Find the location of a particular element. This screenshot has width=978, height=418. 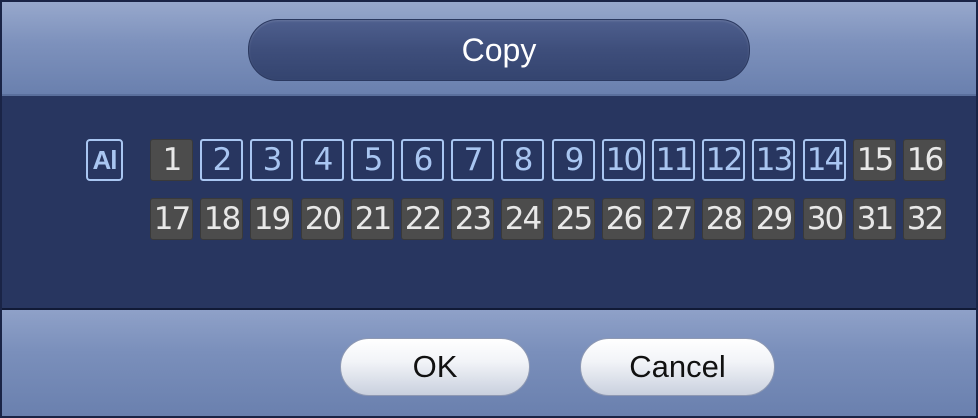

select-all-checkbox: Al is located at coordinates (104, 160).